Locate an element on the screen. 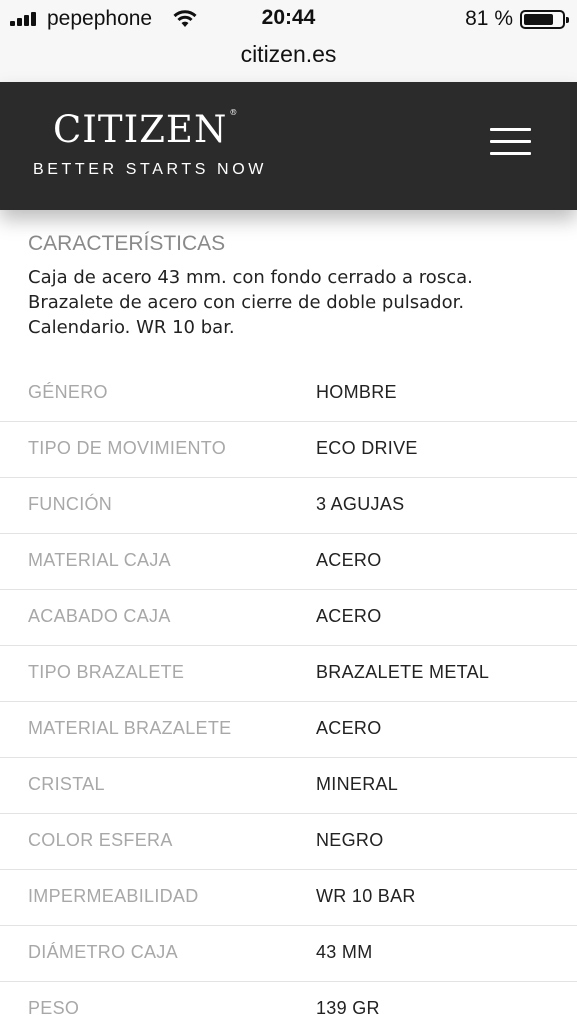 The width and height of the screenshot is (577, 1024). spec-row-acabado-caja: ACABADO CAJA ACERO is located at coordinates (288, 618).